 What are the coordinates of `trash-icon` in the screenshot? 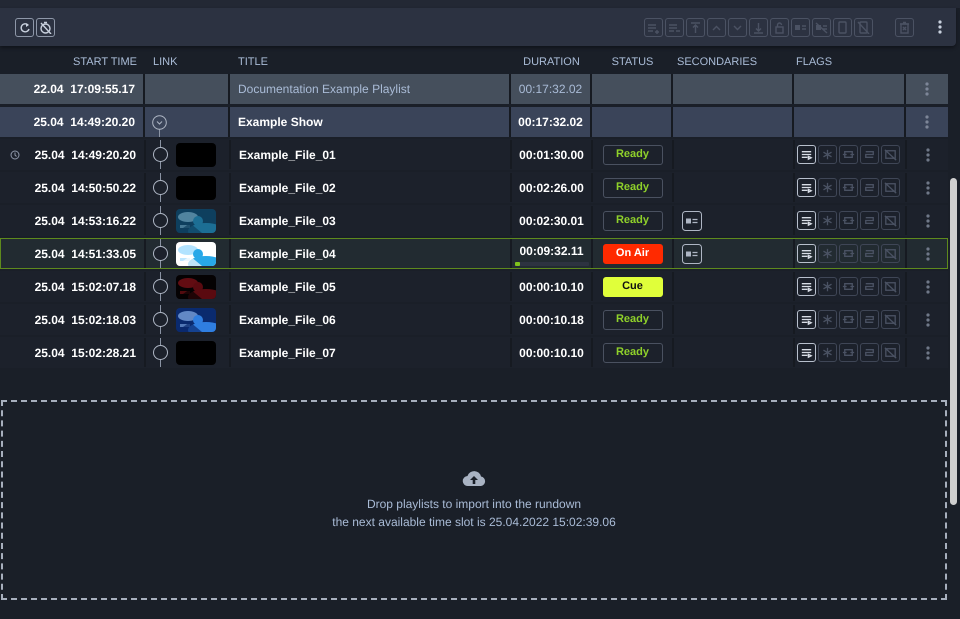 It's located at (904, 27).